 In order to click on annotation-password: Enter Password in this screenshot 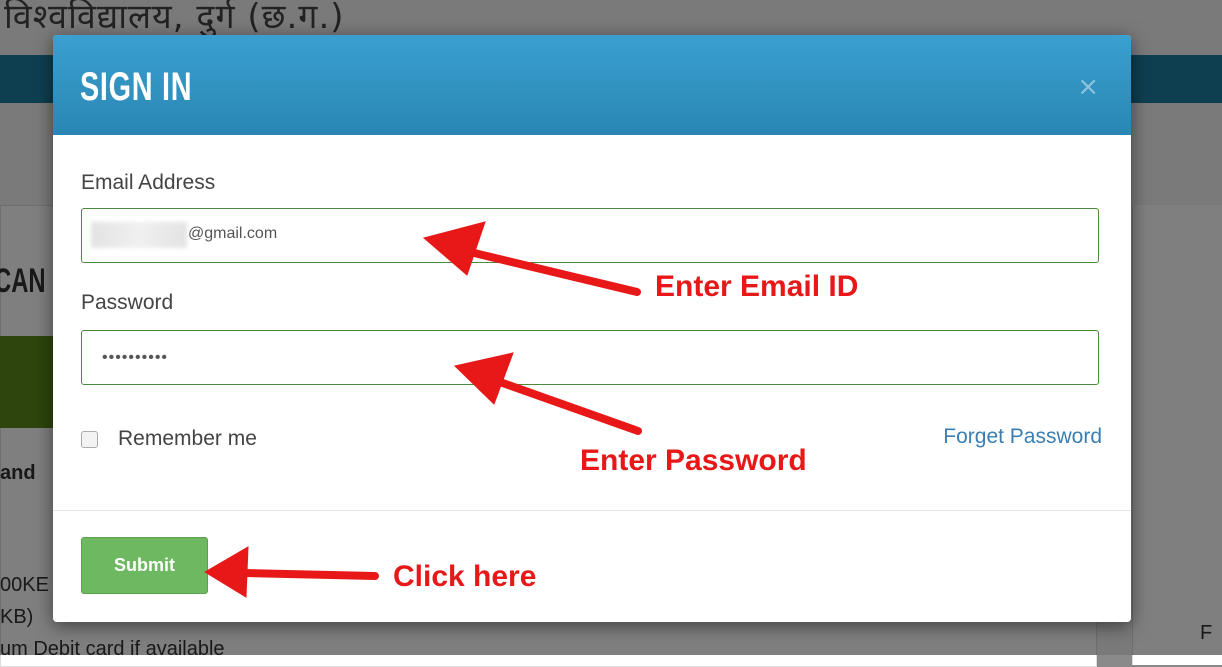, I will do `click(693, 460)`.